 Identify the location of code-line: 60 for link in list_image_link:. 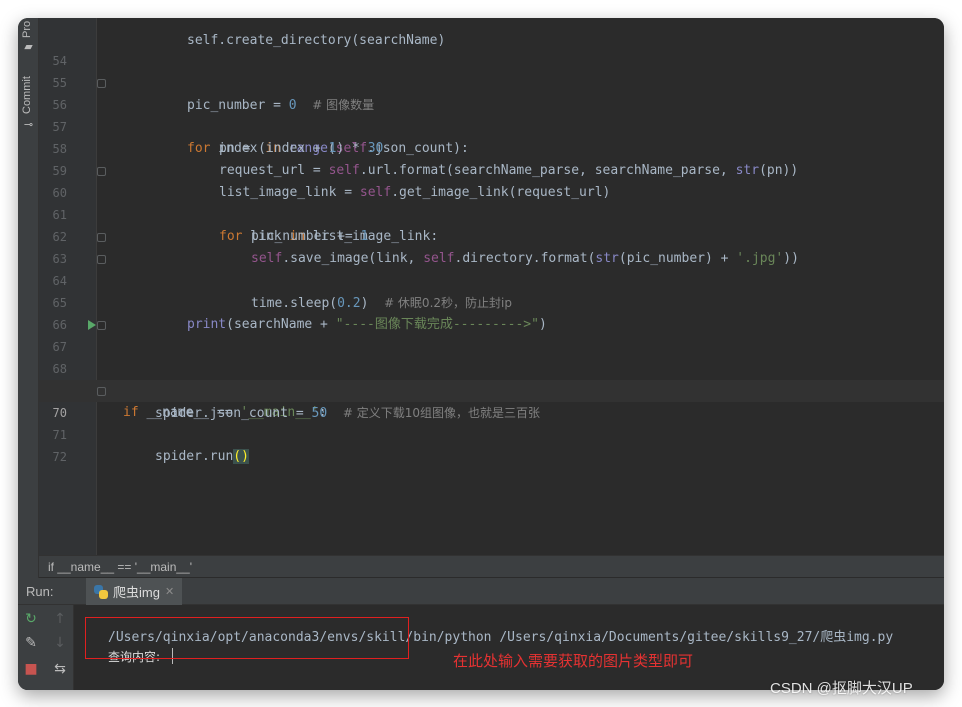
(491, 202).